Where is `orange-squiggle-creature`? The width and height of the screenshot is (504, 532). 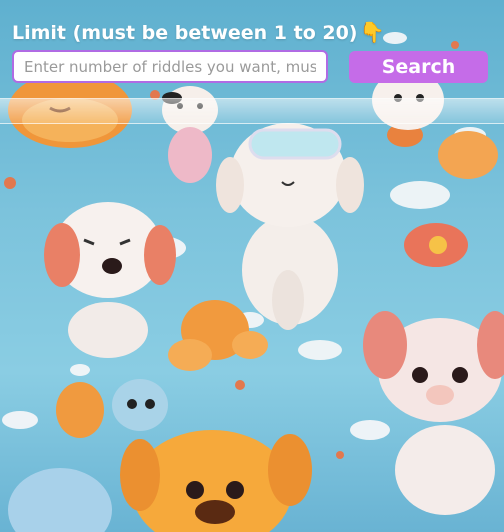
orange-squiggle-creature is located at coordinates (218, 335).